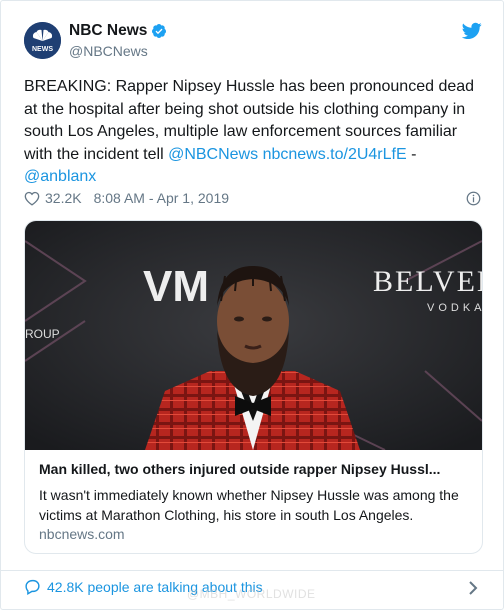  Describe the element at coordinates (252, 570) in the screenshot. I see `footer-divider` at that location.